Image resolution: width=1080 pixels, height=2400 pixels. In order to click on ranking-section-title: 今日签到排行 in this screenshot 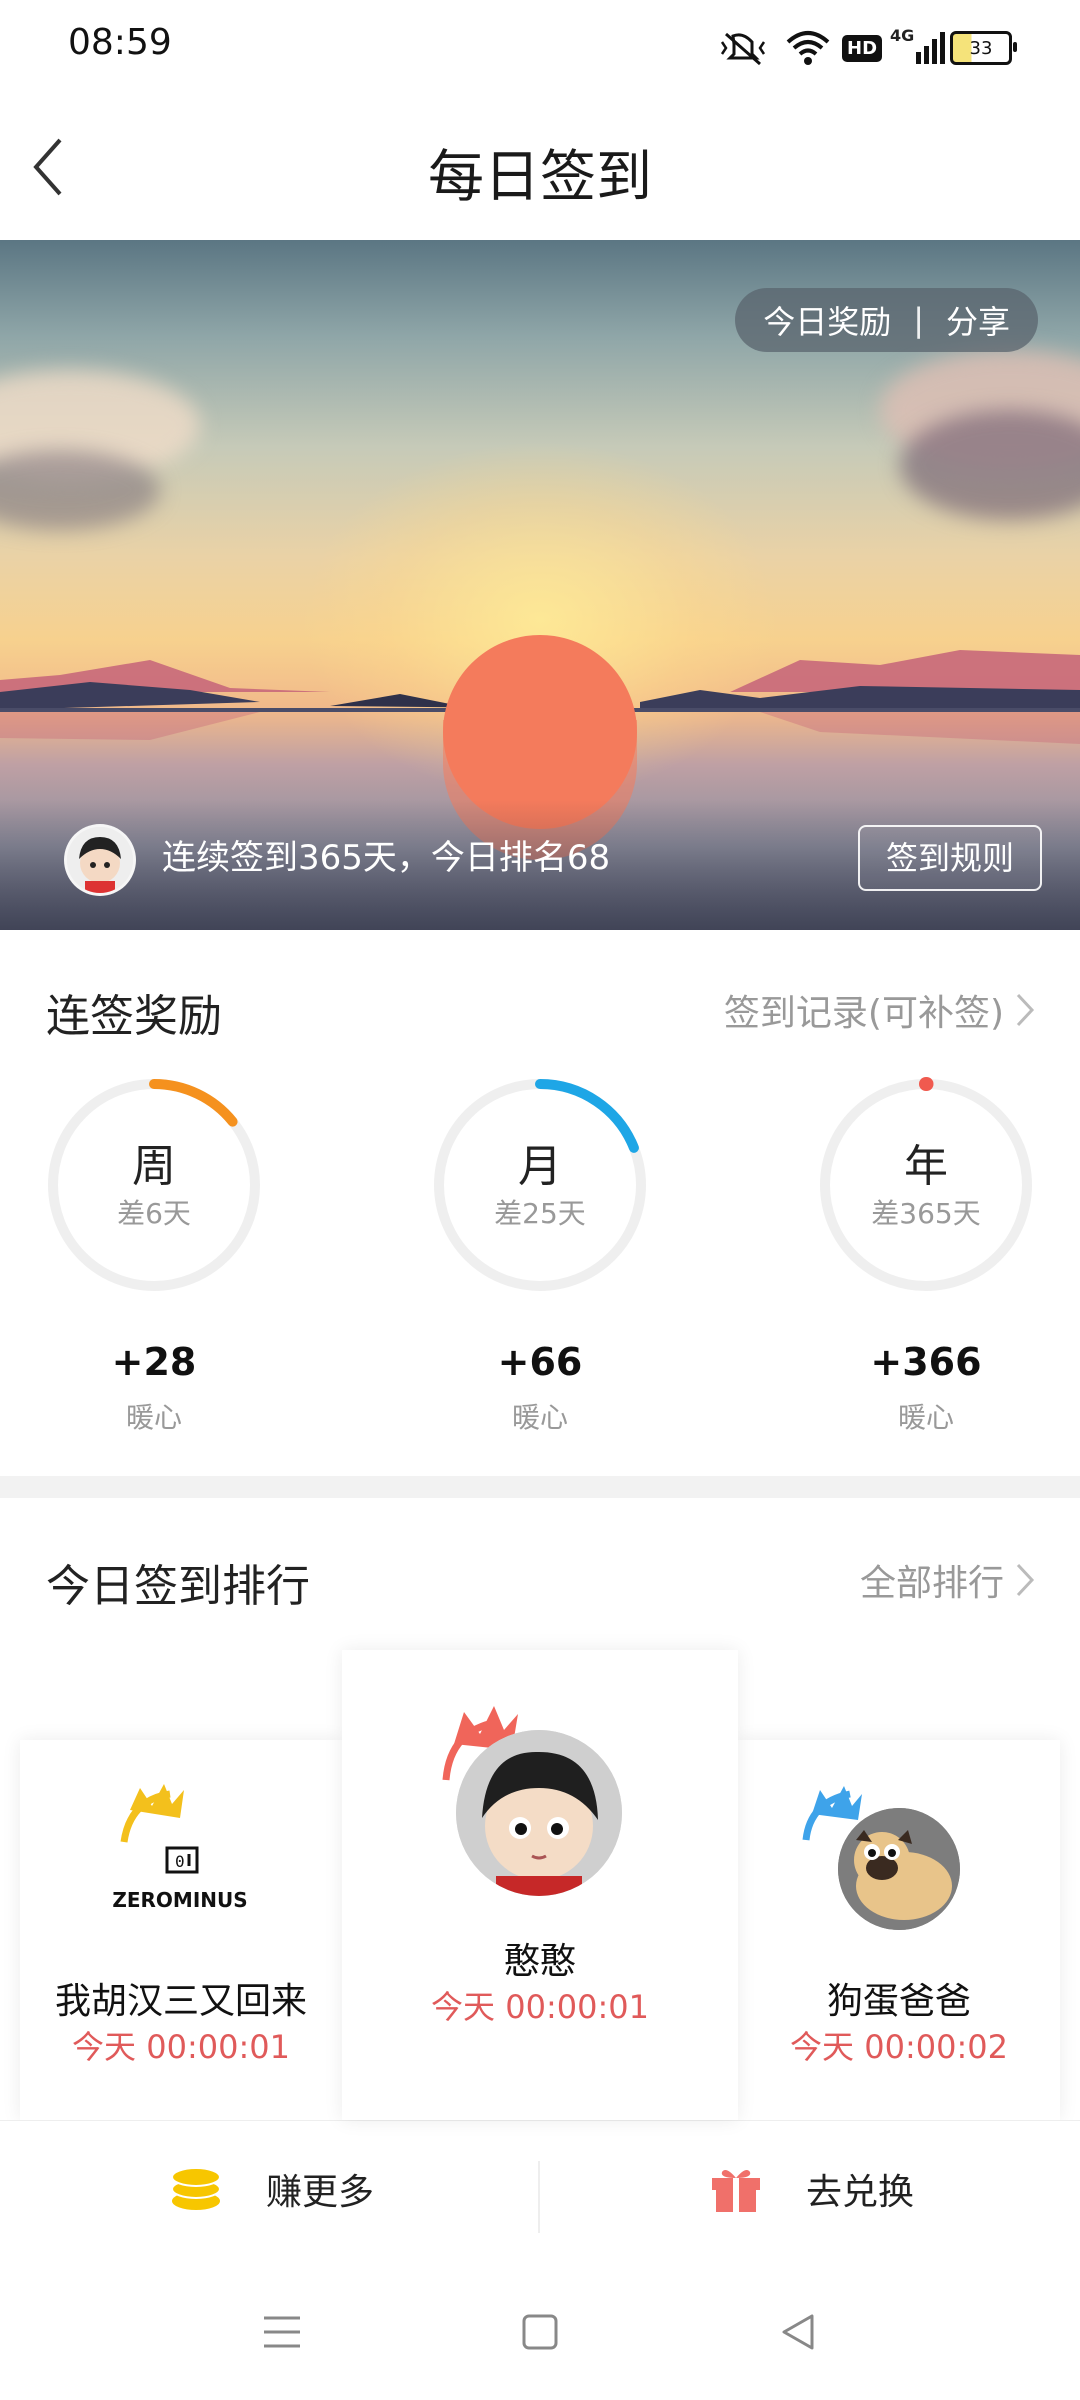, I will do `click(178, 1586)`.